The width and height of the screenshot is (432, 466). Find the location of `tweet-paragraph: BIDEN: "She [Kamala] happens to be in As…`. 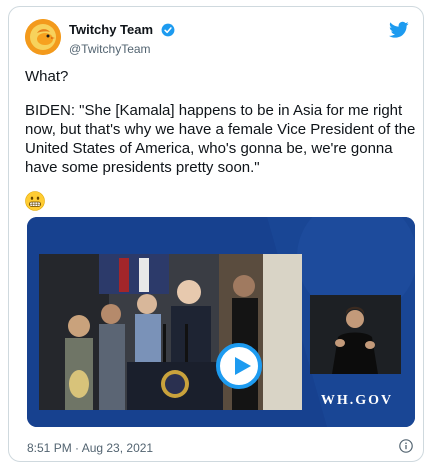

tweet-paragraph: BIDEN: "She [Kamala] happens to be in As… is located at coordinates (220, 139).